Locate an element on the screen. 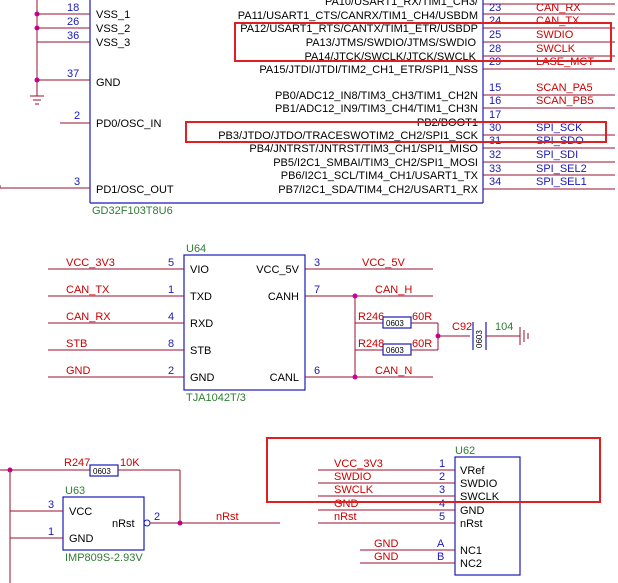 The width and height of the screenshot is (618, 583). mcu-pin-name: PD1/OSC_OUT is located at coordinates (135, 190).